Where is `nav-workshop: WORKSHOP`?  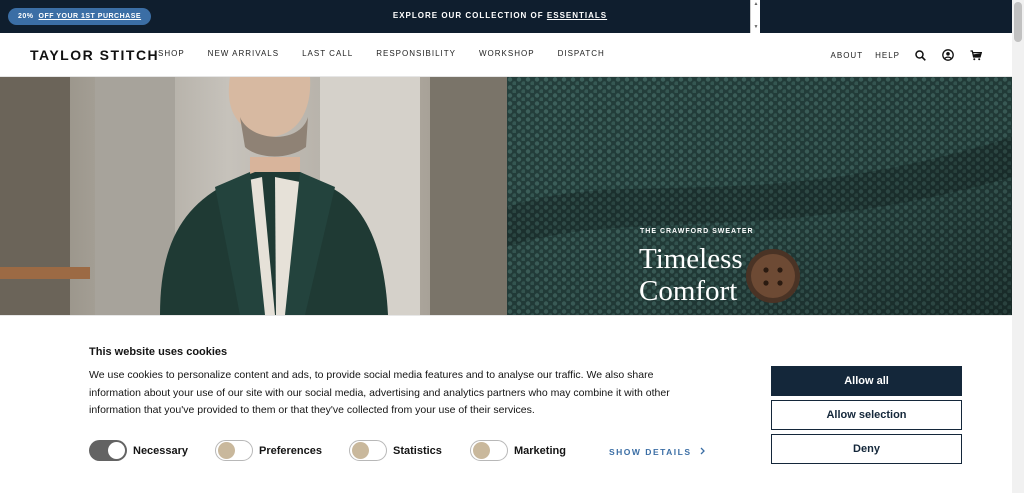 nav-workshop: WORKSHOP is located at coordinates (507, 53).